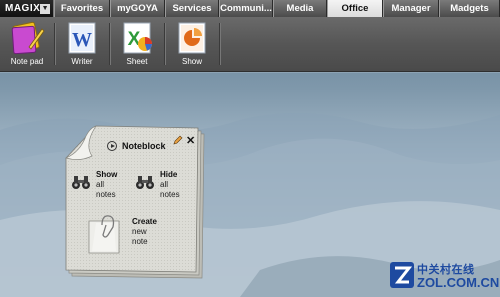 This screenshot has height=297, width=500. I want to click on note-pad-label: Note pad, so click(27, 61).